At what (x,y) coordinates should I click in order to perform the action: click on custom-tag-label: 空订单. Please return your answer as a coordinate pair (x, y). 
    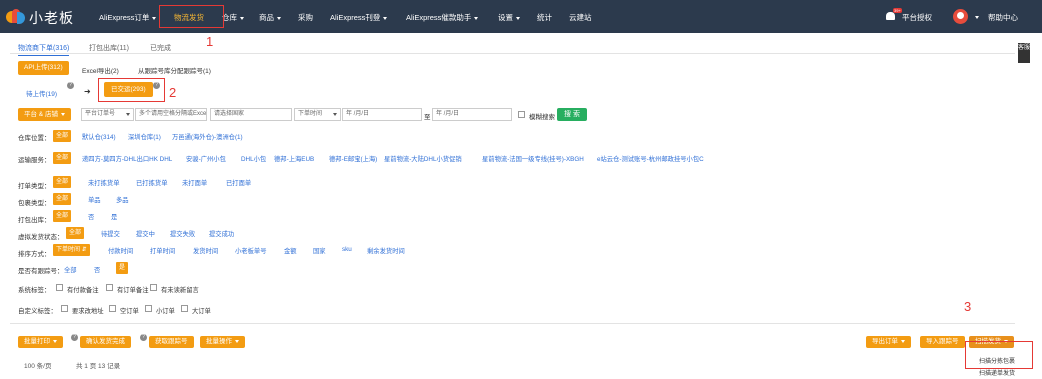
    Looking at the image, I should click on (129, 311).